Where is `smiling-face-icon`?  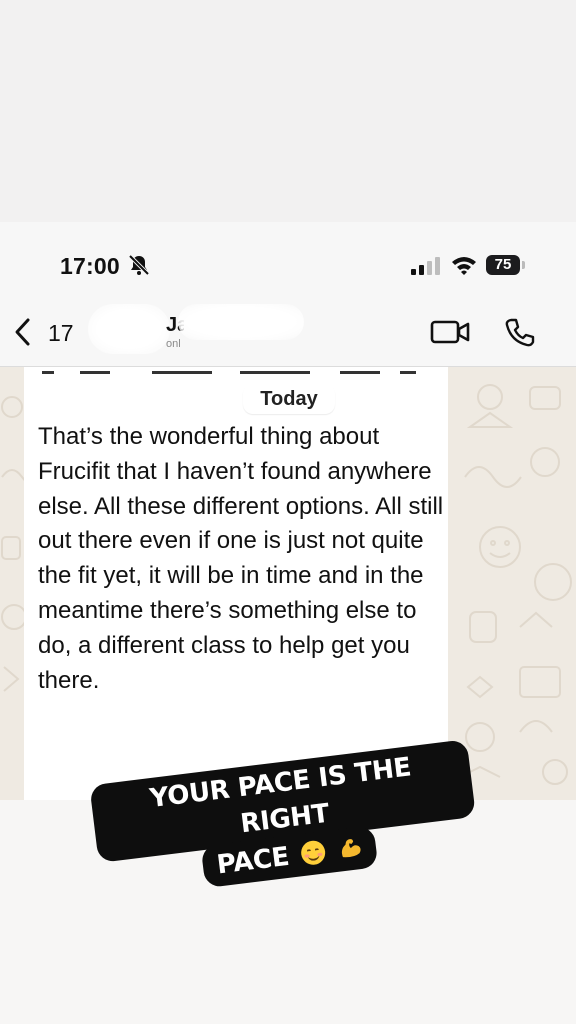 smiling-face-icon is located at coordinates (313, 853).